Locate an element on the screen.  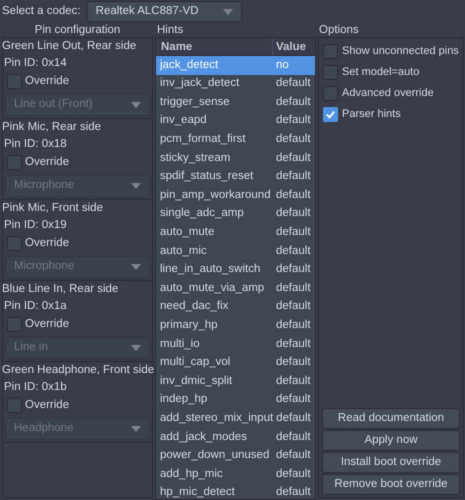
hint-row: inv_dmic_split default is located at coordinates (235, 381).